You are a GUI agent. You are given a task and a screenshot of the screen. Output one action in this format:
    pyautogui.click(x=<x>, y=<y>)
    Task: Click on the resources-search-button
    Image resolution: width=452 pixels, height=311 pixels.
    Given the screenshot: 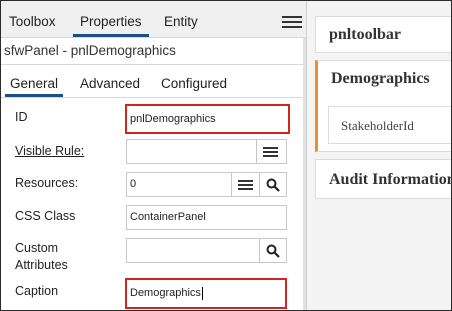 What is the action you would take?
    pyautogui.click(x=273, y=184)
    